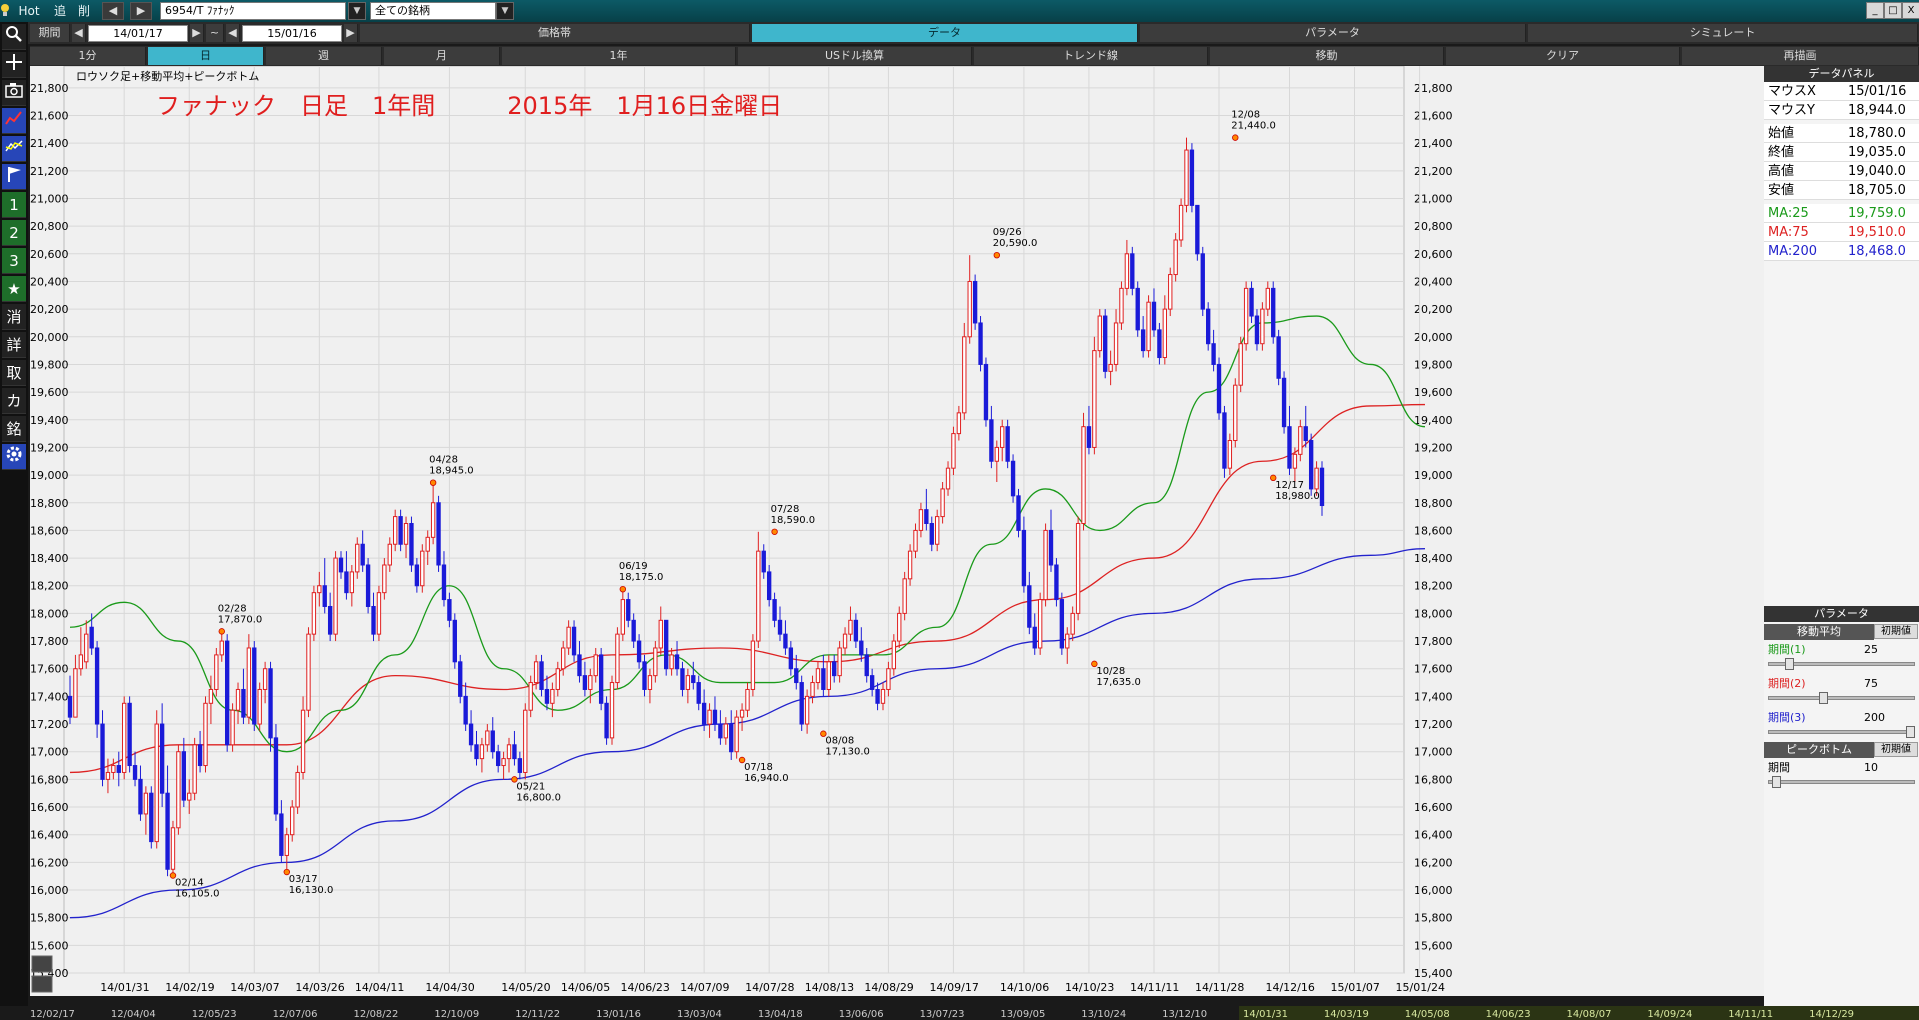 The image size is (1919, 1020). Describe the element at coordinates (29, 11) in the screenshot. I see `hot-button: Hot` at that location.